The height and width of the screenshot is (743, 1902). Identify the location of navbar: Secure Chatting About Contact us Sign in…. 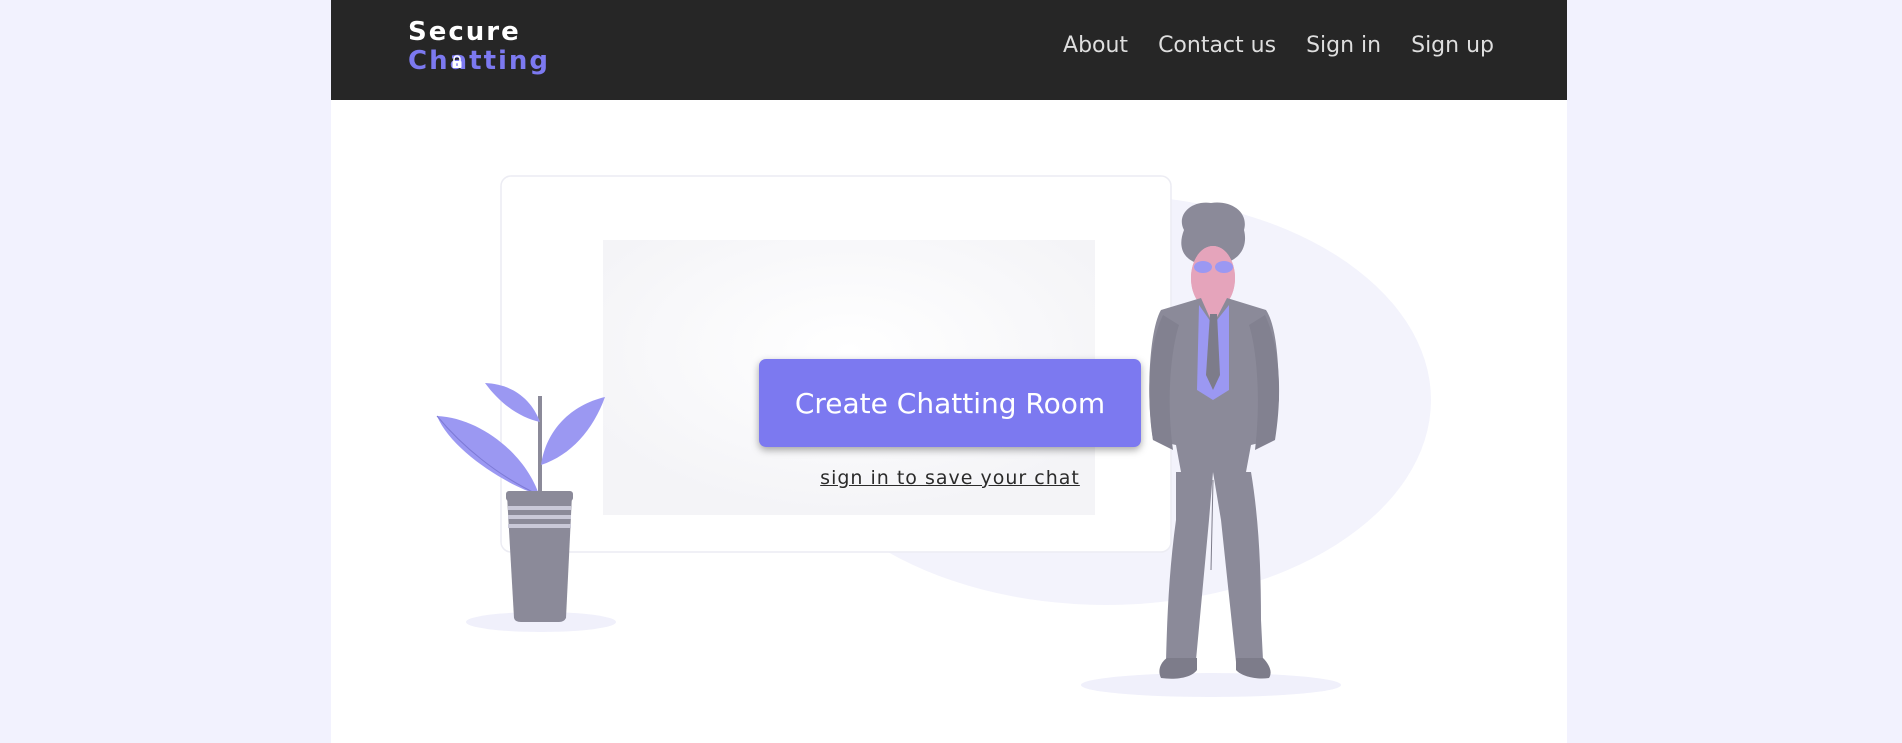
(949, 50).